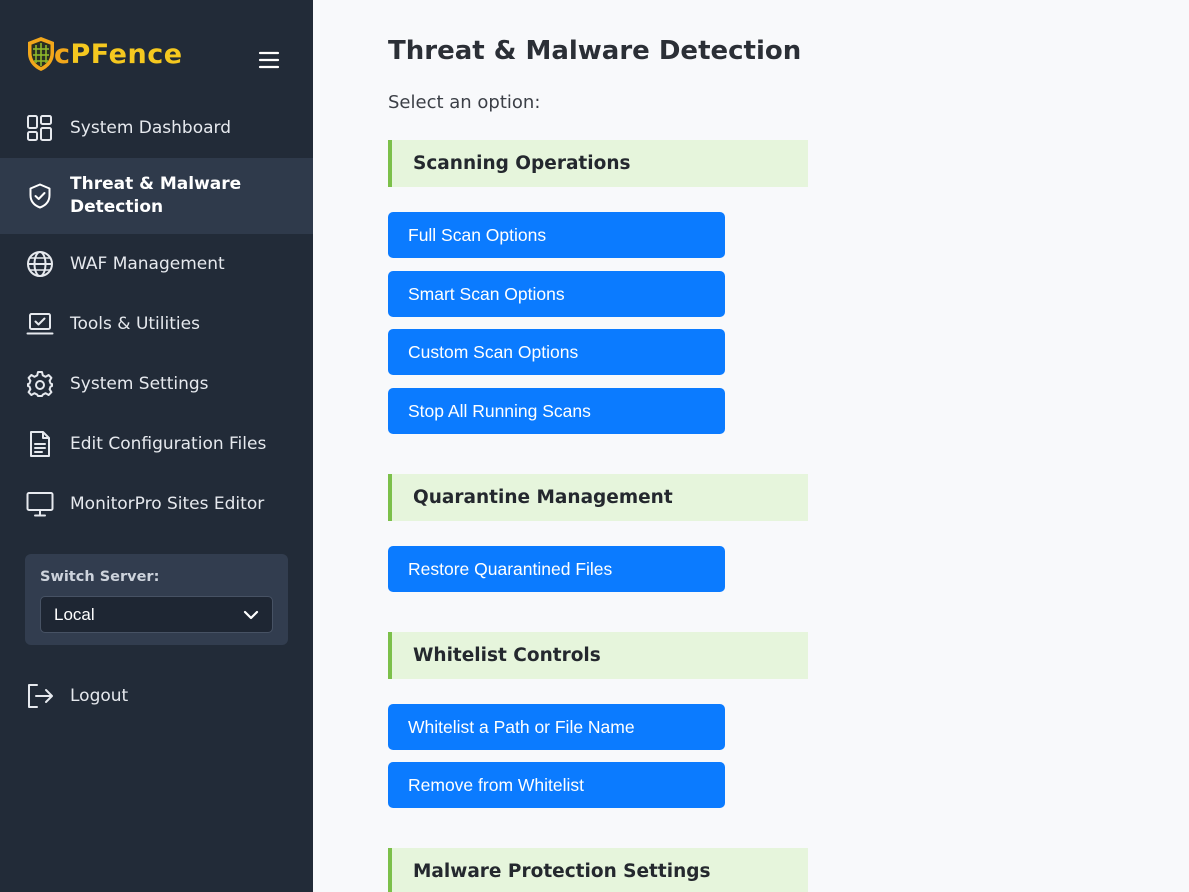 This screenshot has height=892, width=1189. Describe the element at coordinates (100, 577) in the screenshot. I see `switch-server-label: Switch Server:` at that location.